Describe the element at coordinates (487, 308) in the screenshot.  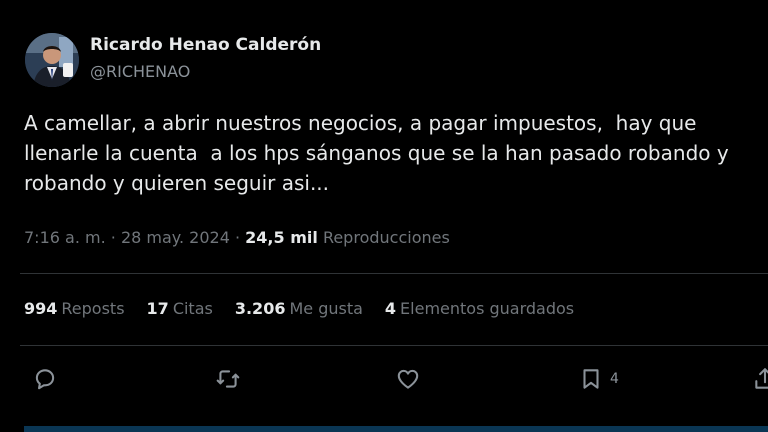
I see `stat-label: Elementos guardados` at that location.